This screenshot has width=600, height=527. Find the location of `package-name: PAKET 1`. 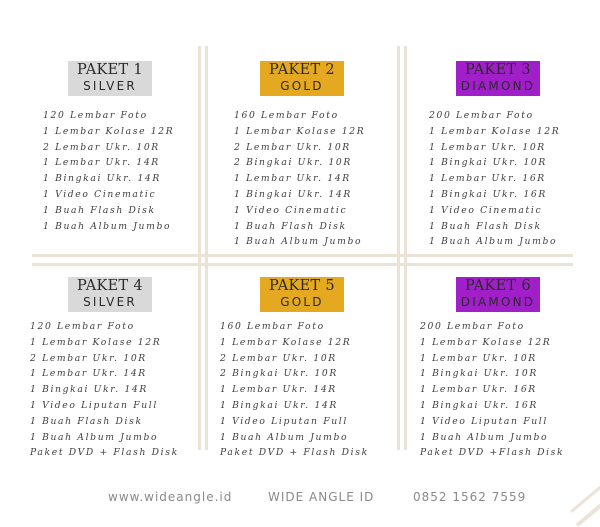

package-name: PAKET 1 is located at coordinates (110, 70).